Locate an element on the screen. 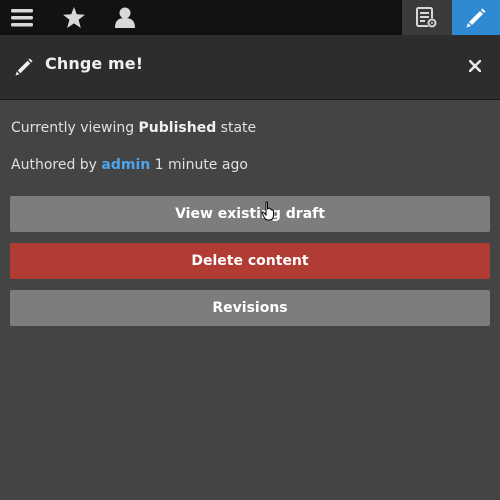 Image resolution: width=500 pixels, height=500 pixels. menu-icon is located at coordinates (22, 17).